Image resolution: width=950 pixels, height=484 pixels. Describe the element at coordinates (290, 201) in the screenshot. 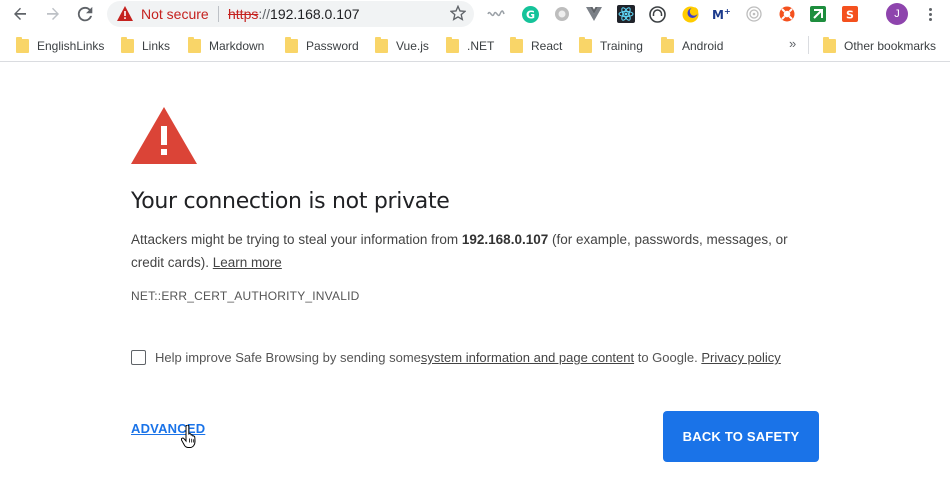

I see `page-title: Your connection is not private` at that location.